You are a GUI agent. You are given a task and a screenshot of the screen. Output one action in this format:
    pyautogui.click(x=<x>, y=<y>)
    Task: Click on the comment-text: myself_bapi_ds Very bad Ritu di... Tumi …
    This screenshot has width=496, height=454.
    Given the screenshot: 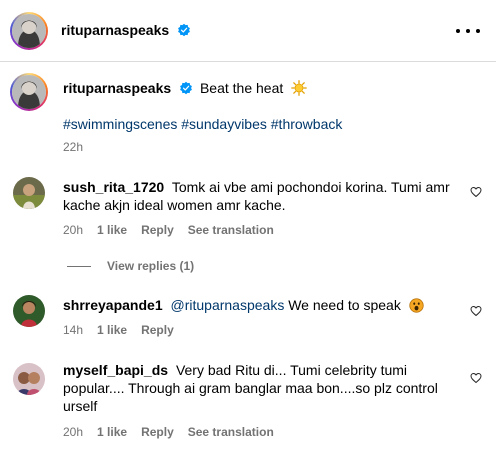 What is the action you would take?
    pyautogui.click(x=259, y=388)
    